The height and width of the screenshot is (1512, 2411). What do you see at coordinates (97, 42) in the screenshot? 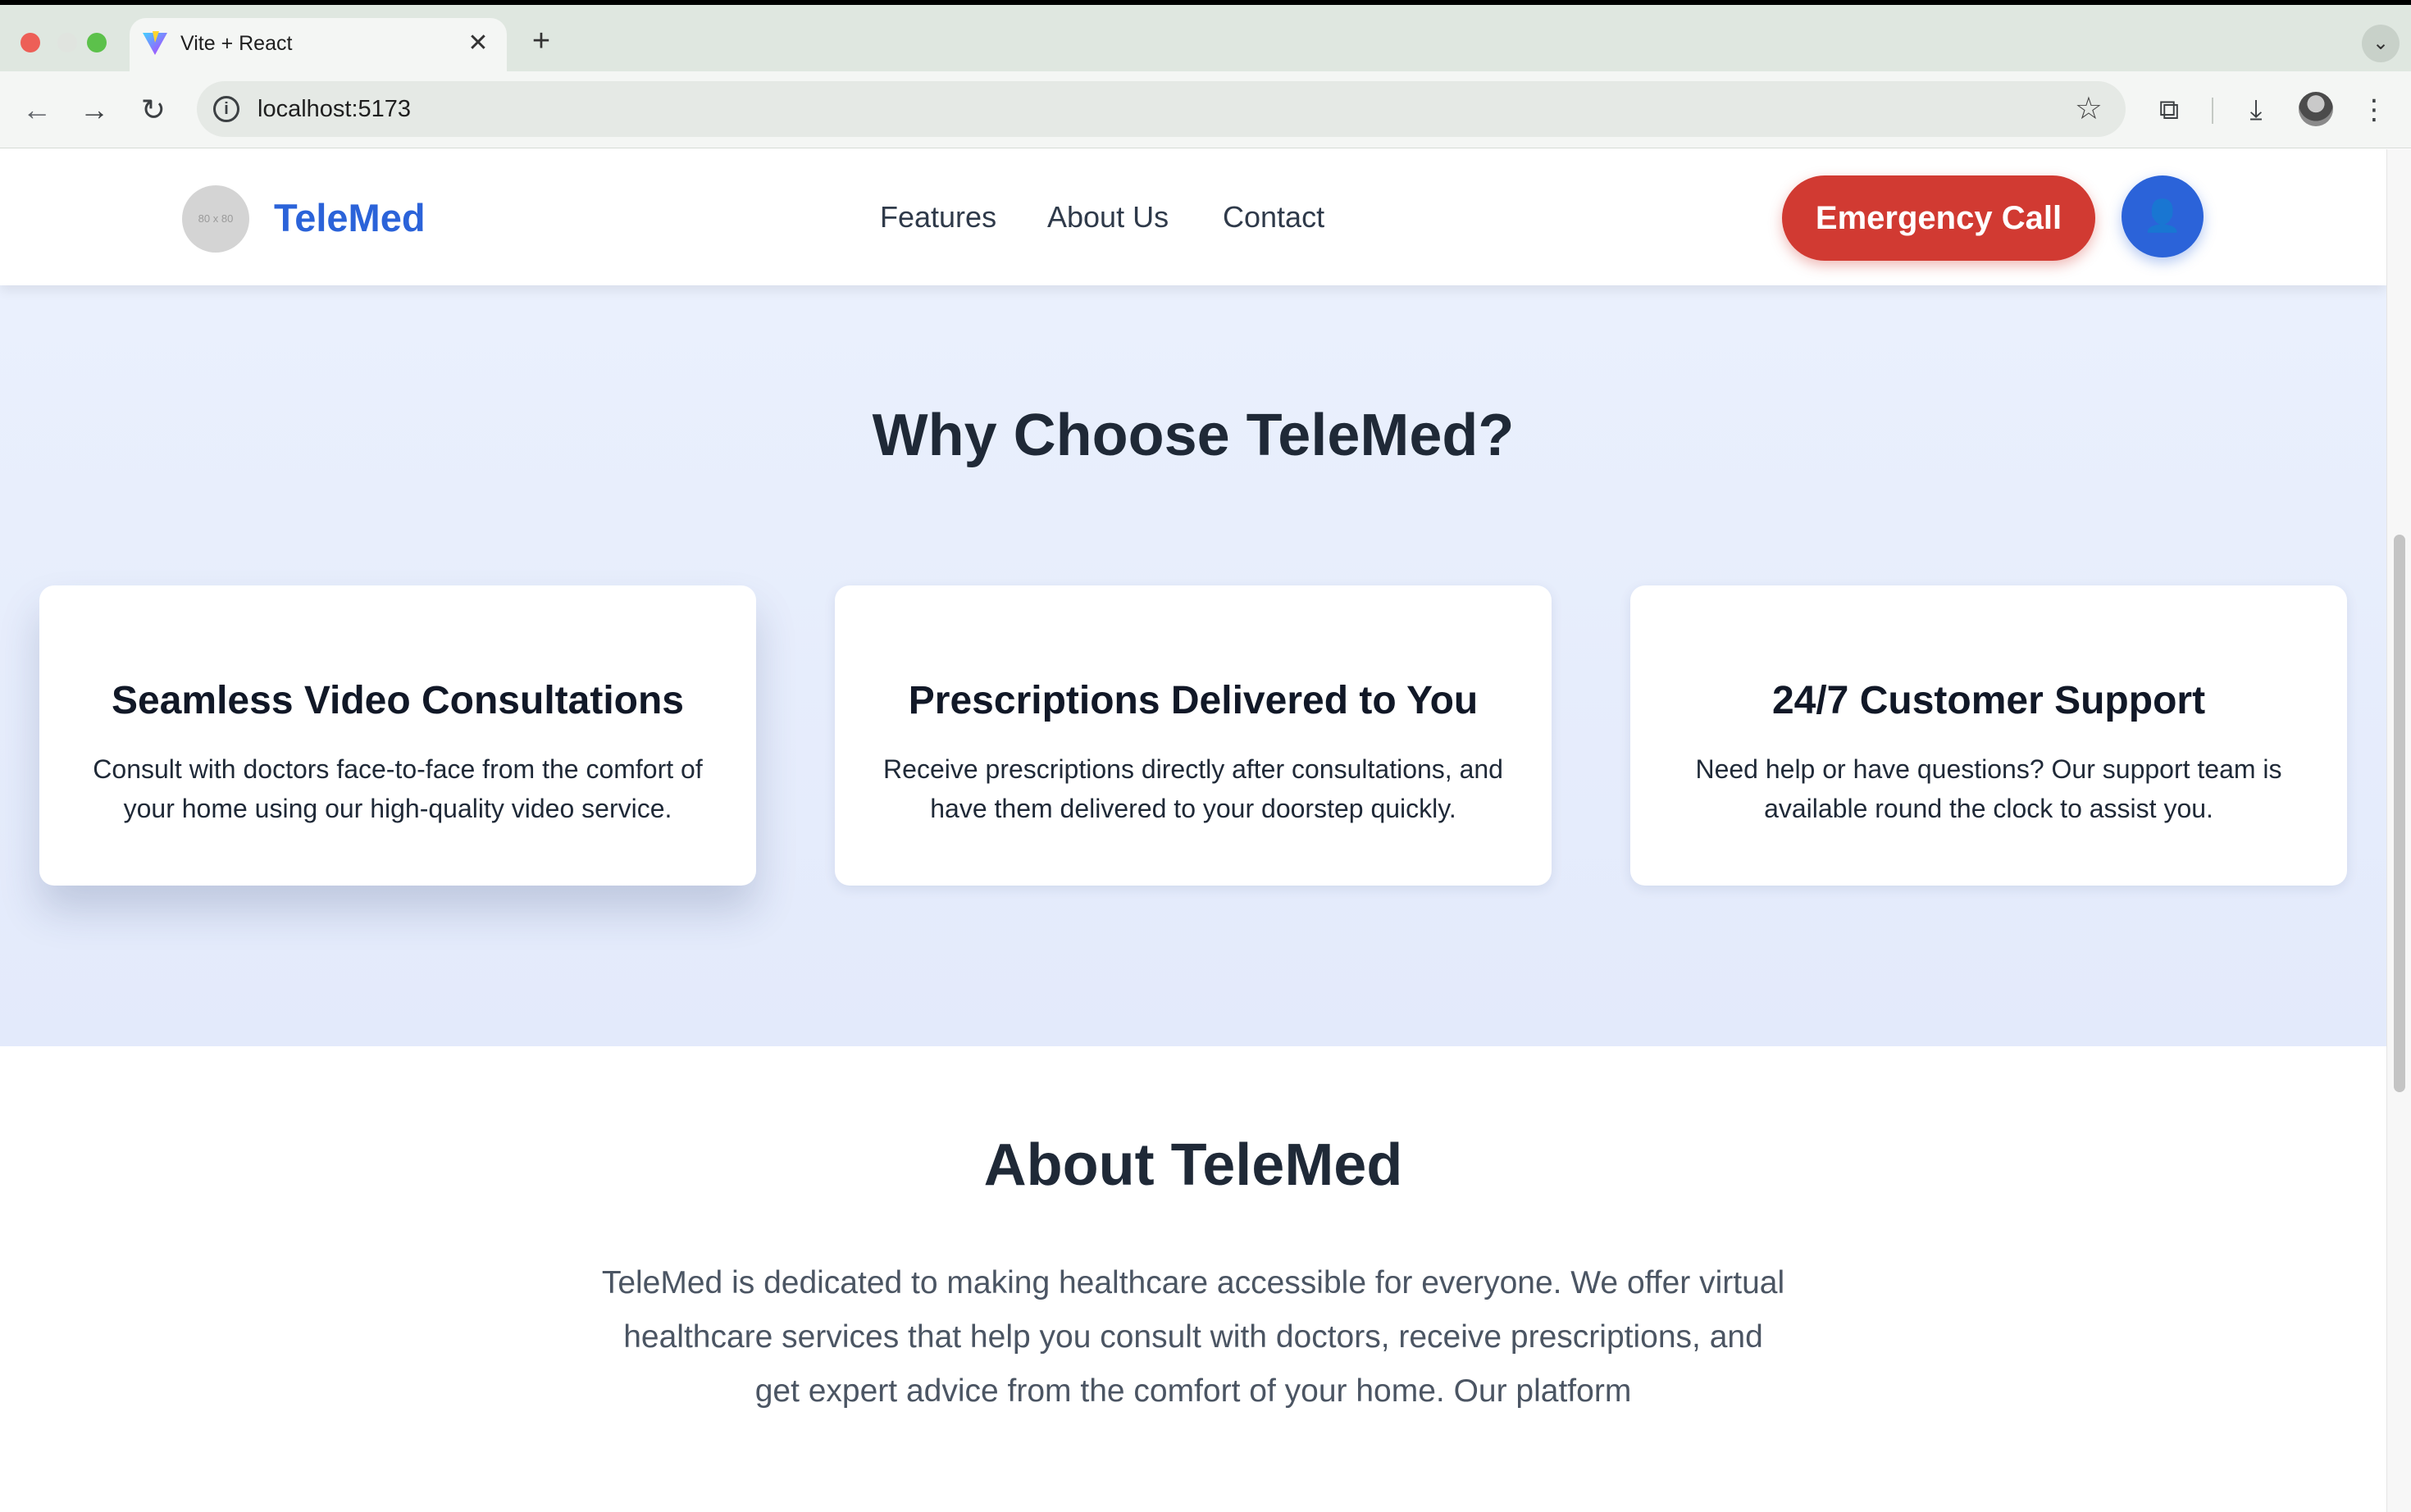
I see `maximize-window-button` at bounding box center [97, 42].